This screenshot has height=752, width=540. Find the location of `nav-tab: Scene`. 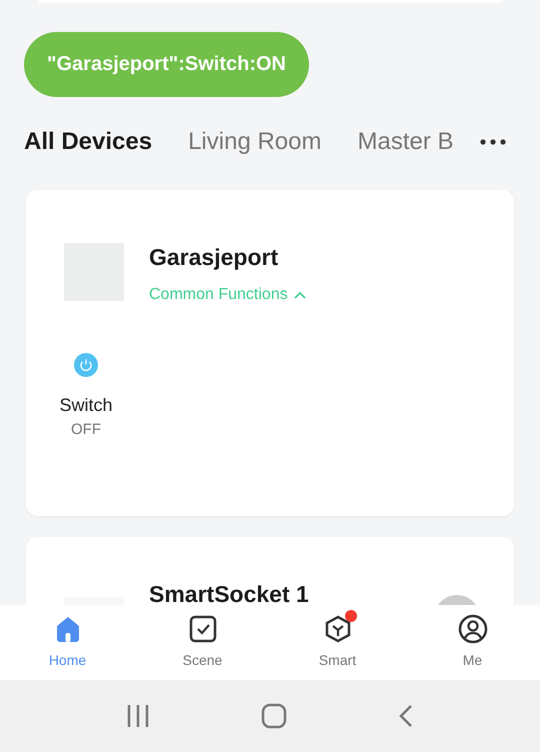

nav-tab: Scene is located at coordinates (202, 642).